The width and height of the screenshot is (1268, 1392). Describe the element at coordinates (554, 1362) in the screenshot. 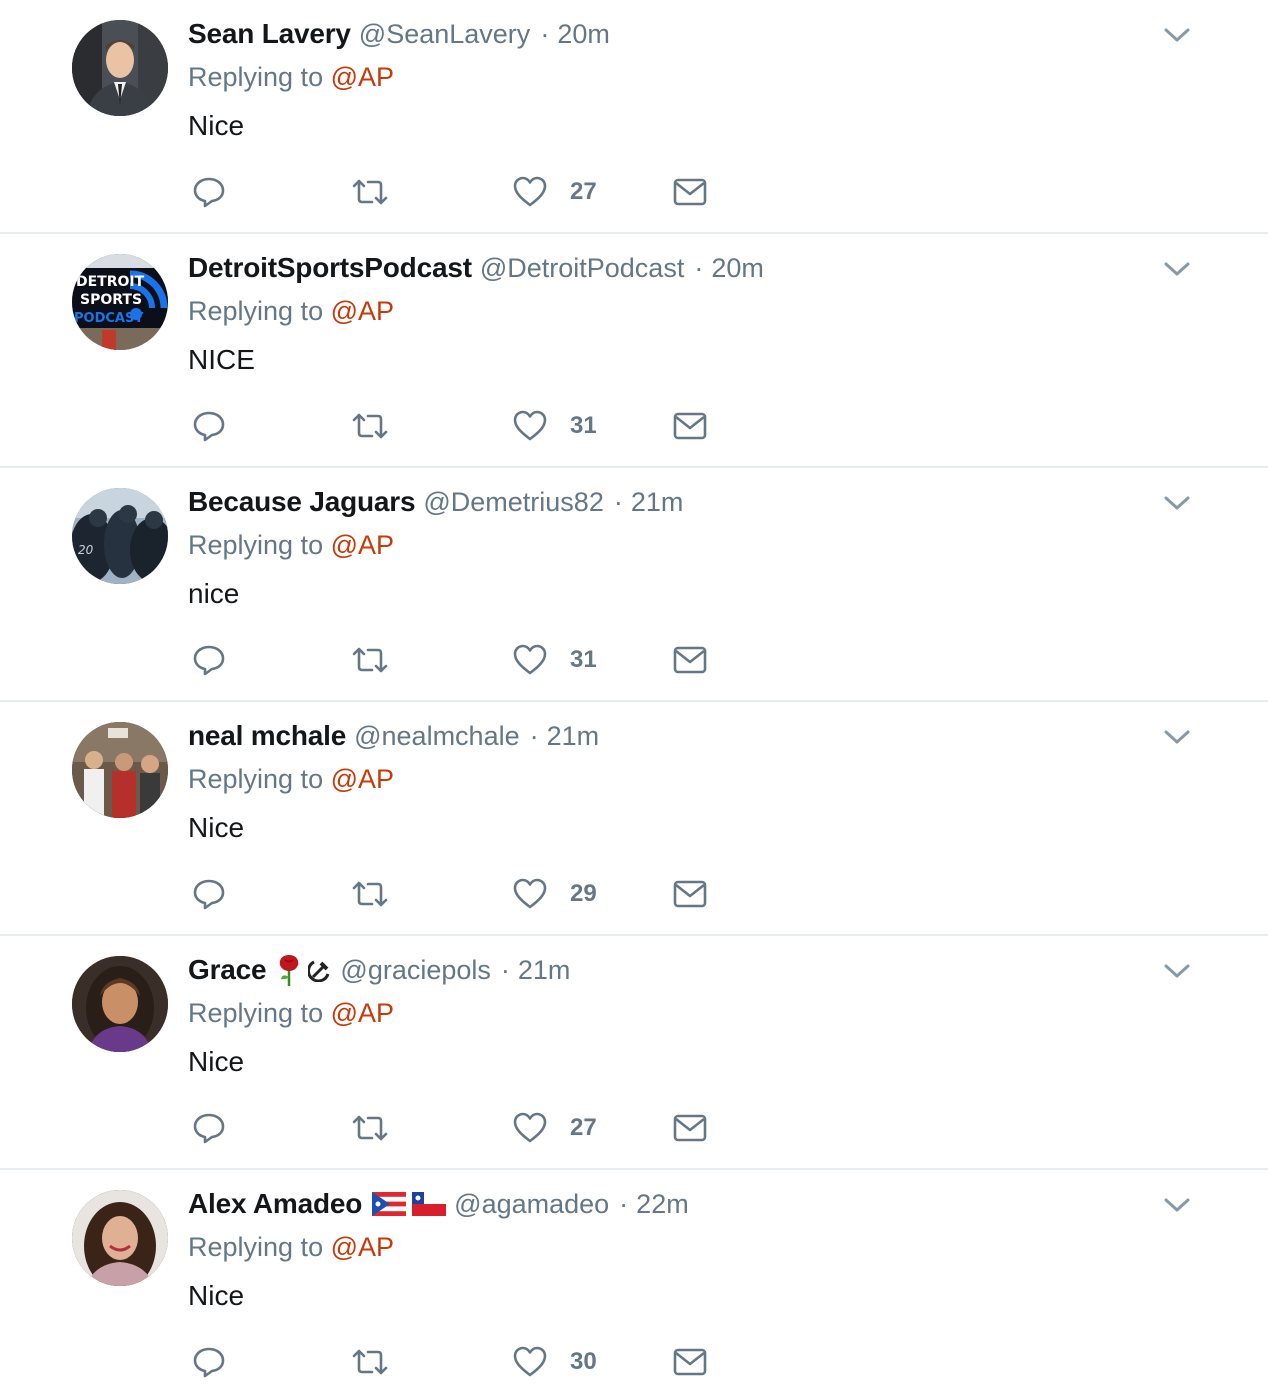

I see `like-button: 30` at that location.